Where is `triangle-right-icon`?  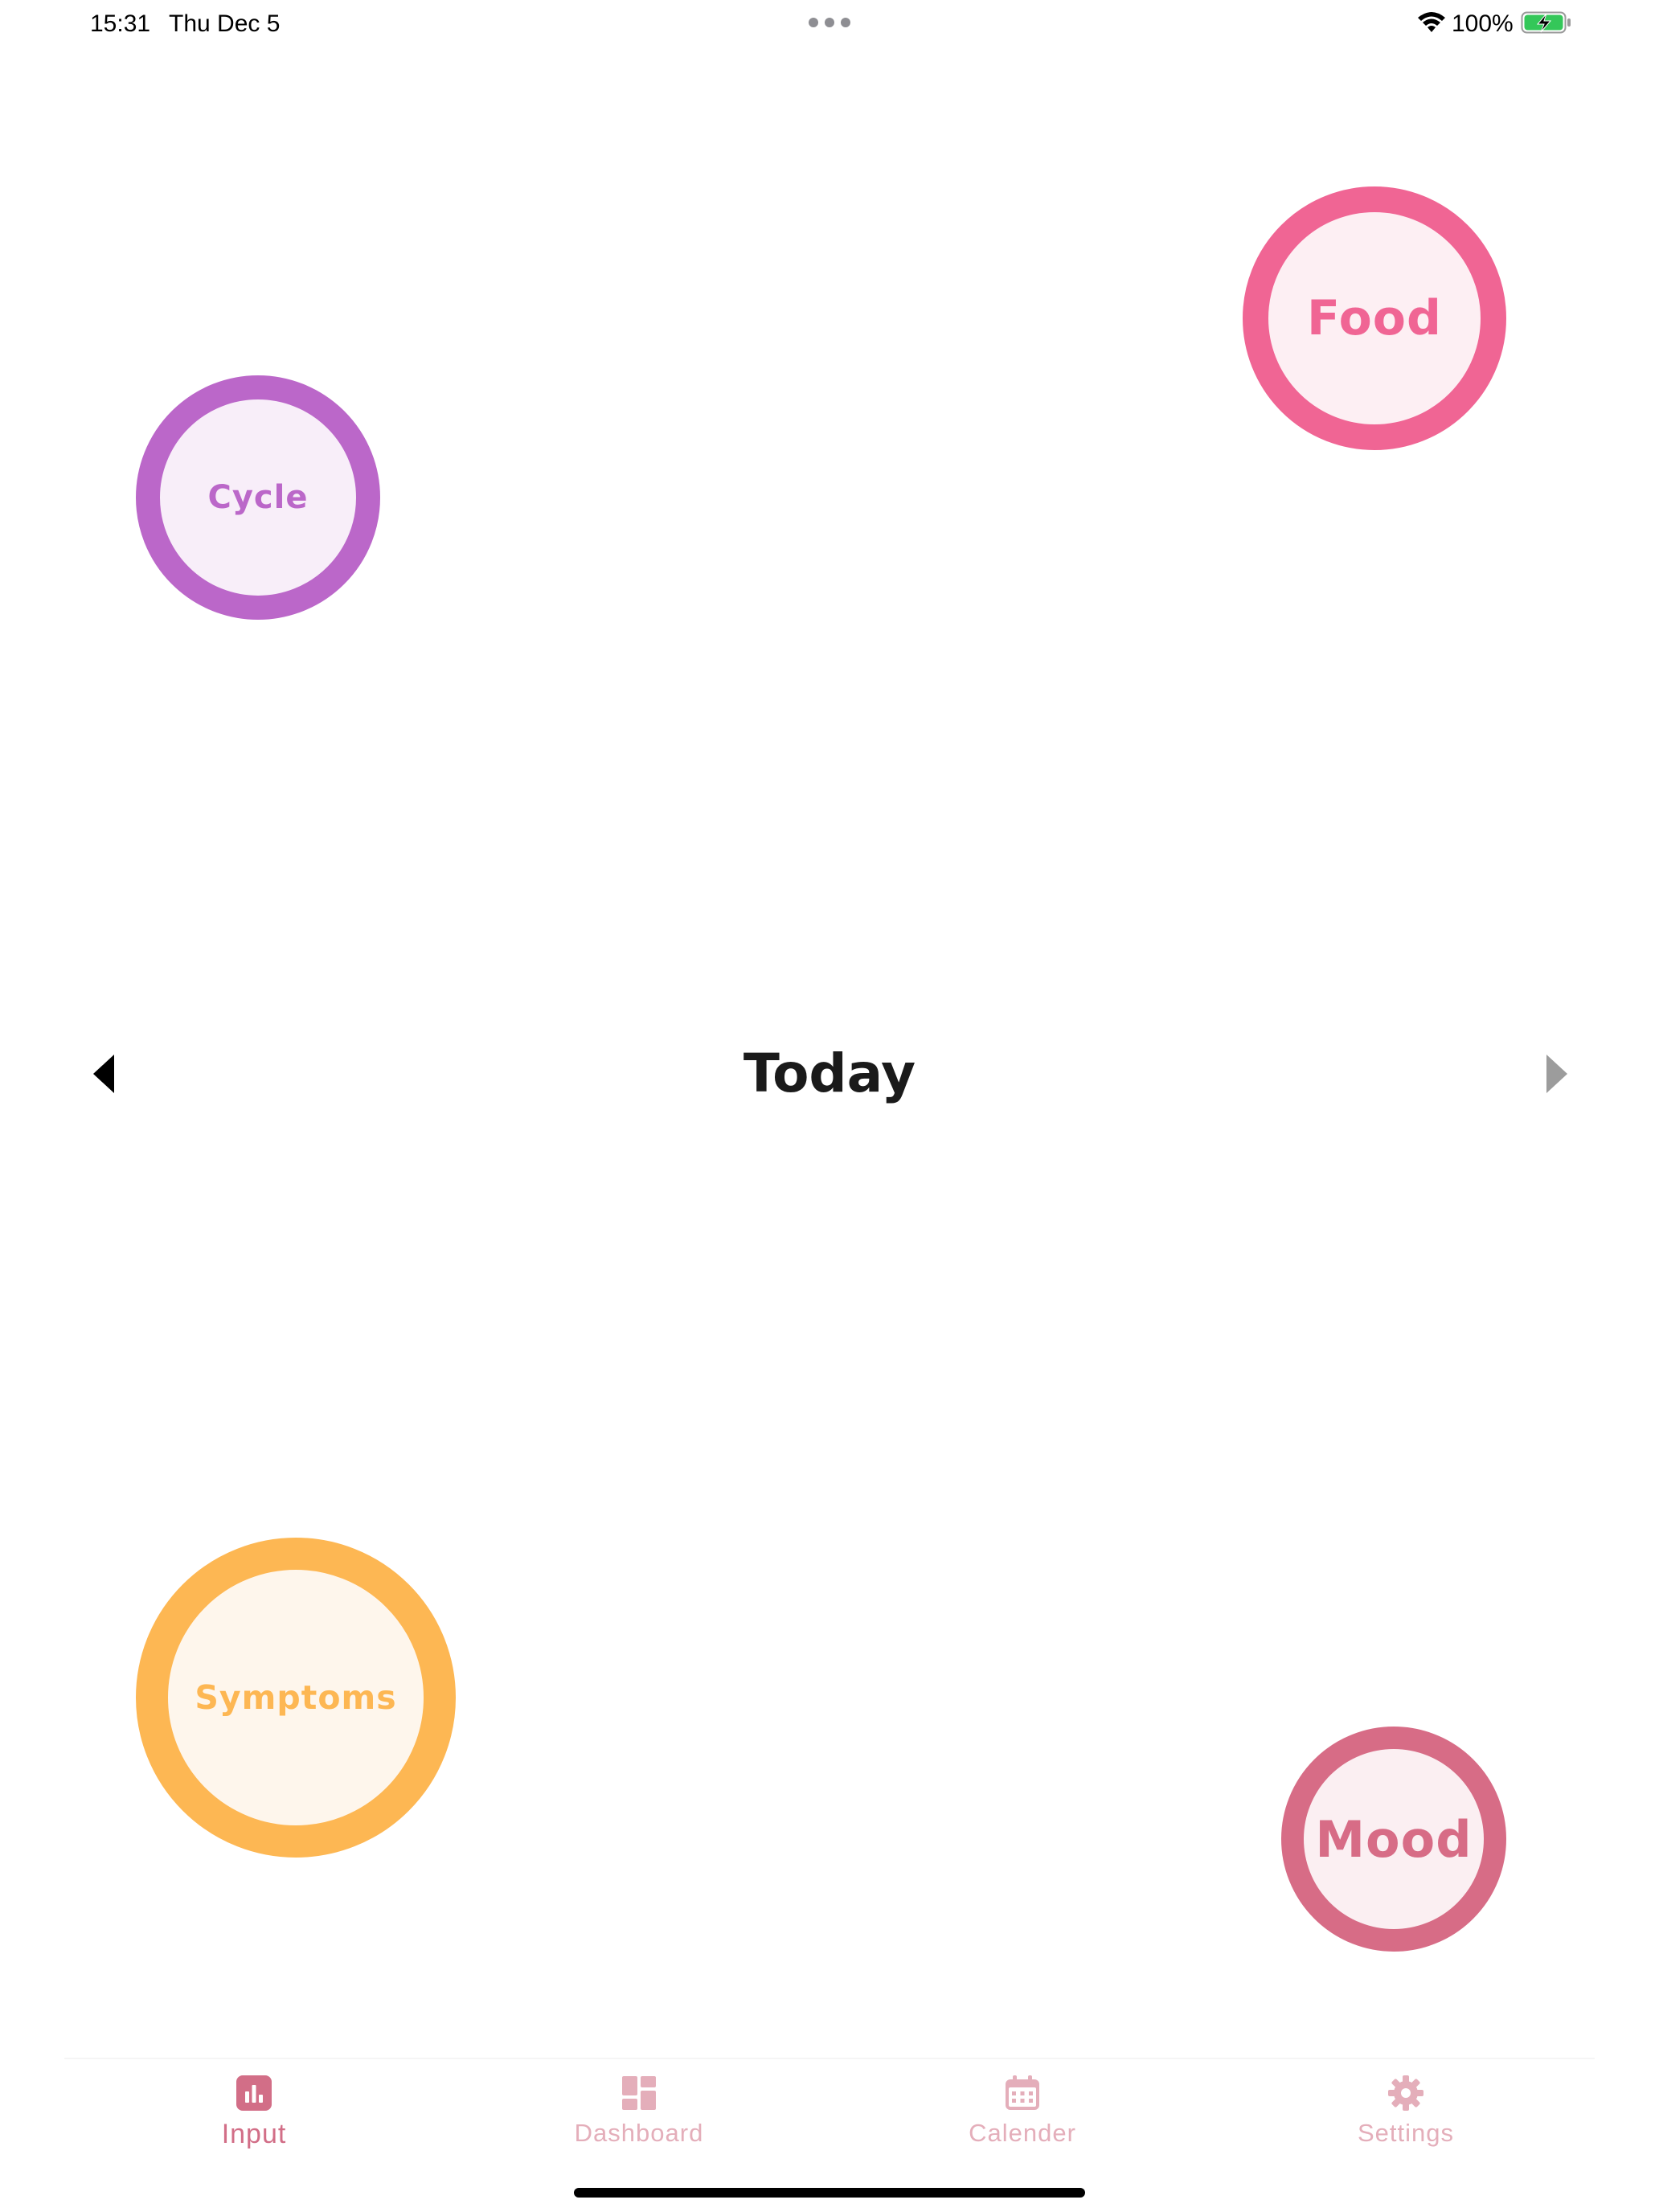 triangle-right-icon is located at coordinates (1556, 1074).